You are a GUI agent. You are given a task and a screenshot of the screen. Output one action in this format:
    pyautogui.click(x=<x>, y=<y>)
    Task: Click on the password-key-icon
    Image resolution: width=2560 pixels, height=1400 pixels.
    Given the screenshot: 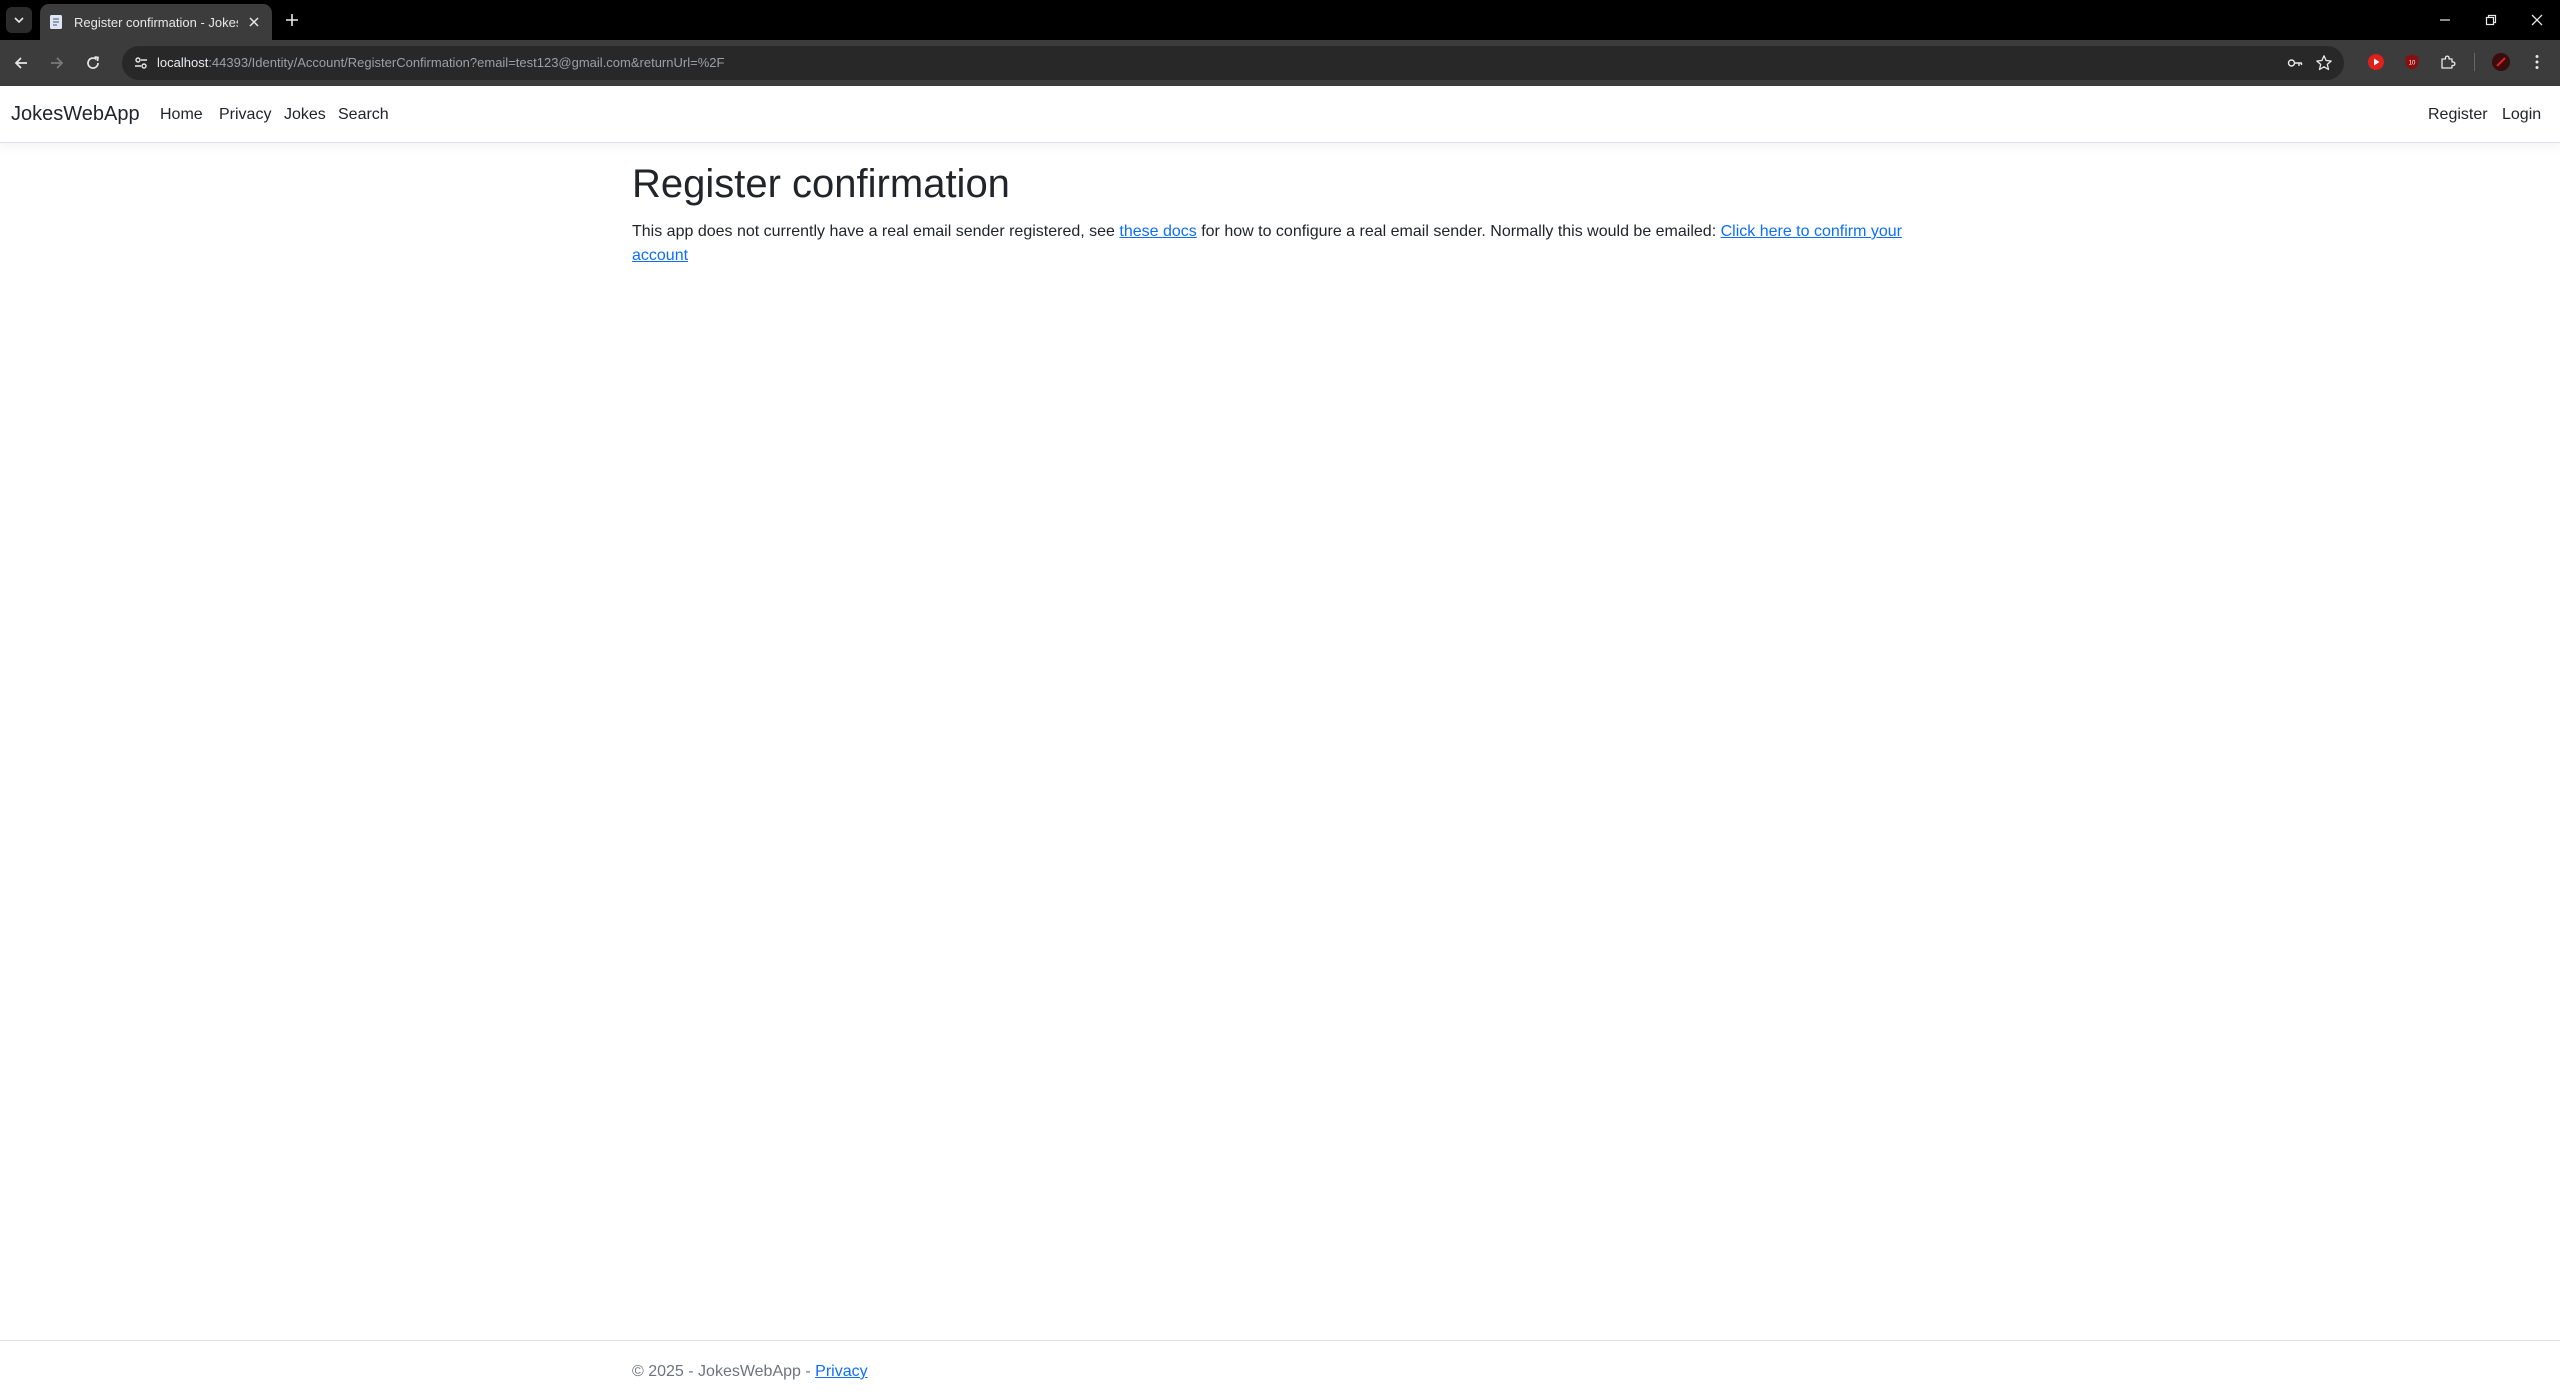 What is the action you would take?
    pyautogui.click(x=2295, y=63)
    